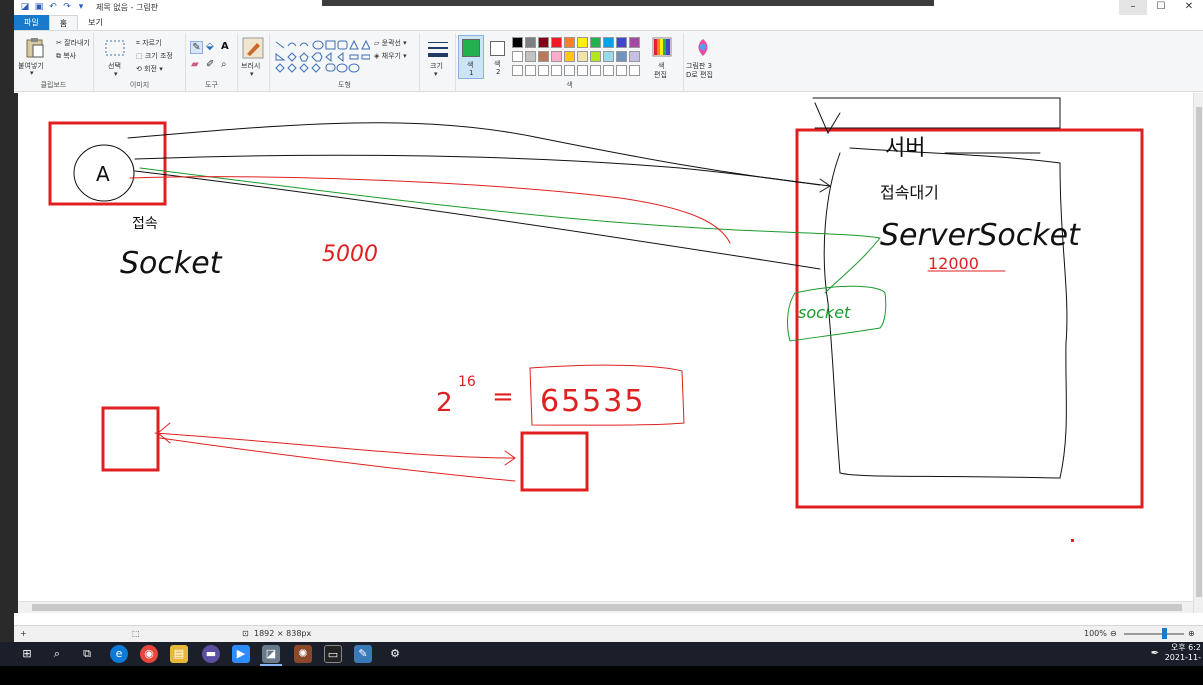  What do you see at coordinates (271, 654) in the screenshot?
I see `paint-taskbar-icon: ◪` at bounding box center [271, 654].